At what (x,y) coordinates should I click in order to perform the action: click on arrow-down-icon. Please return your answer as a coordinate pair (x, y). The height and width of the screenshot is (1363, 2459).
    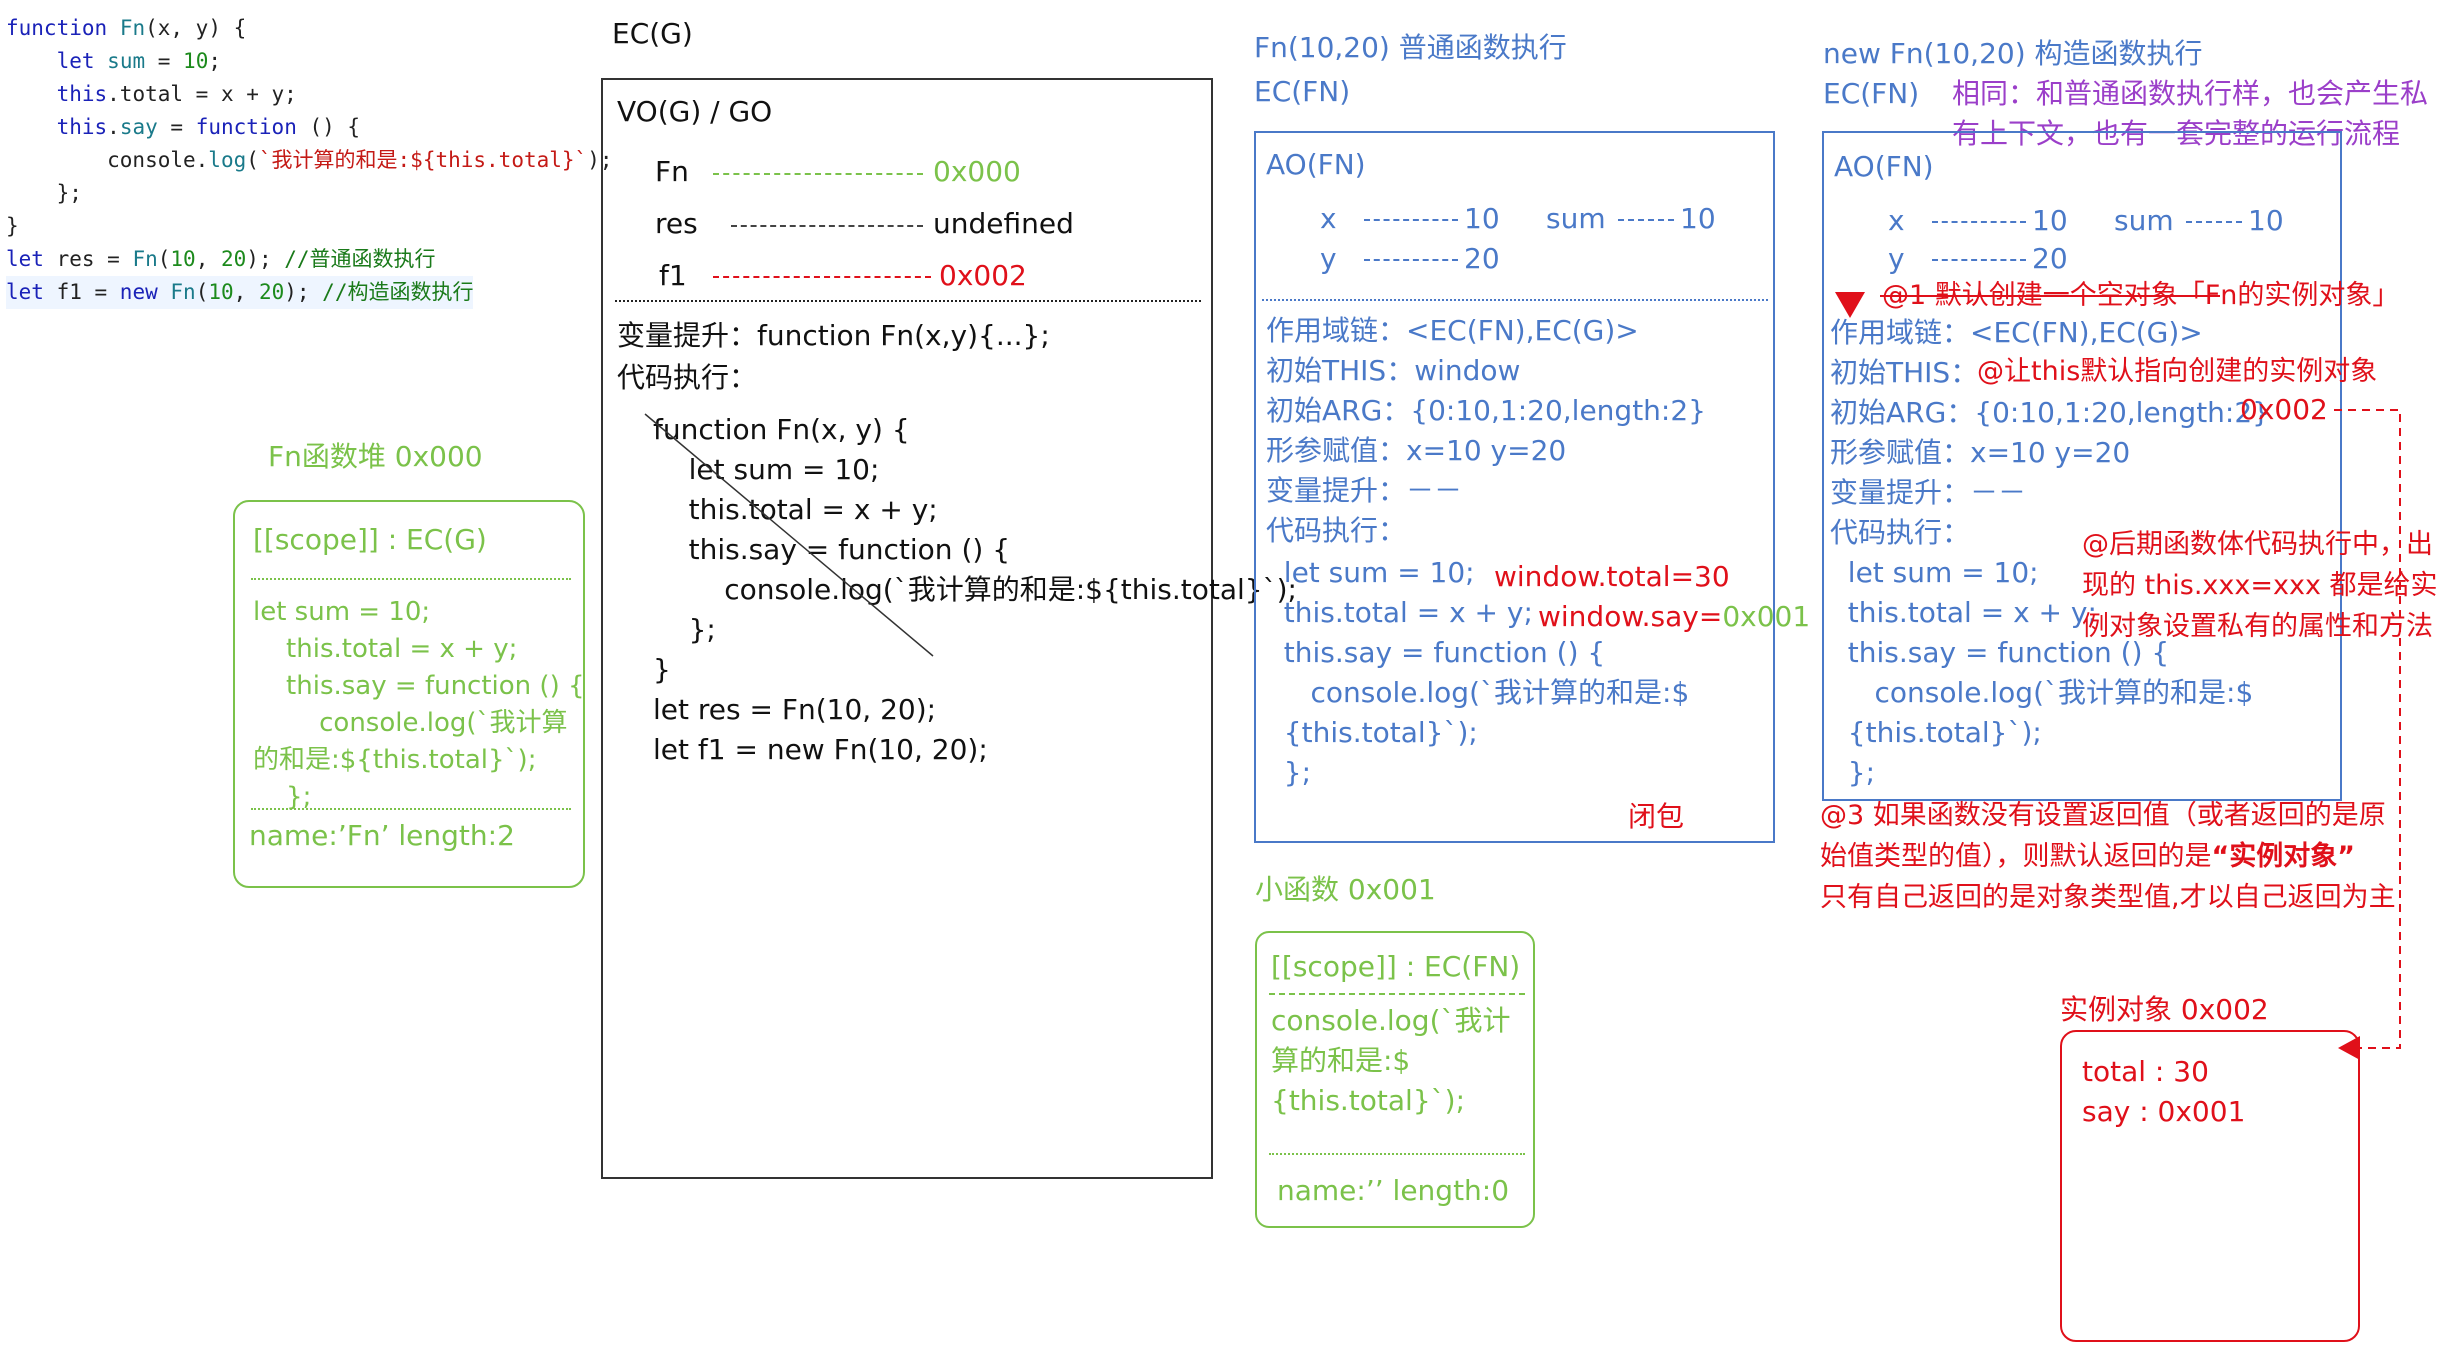
    Looking at the image, I should click on (1850, 305).